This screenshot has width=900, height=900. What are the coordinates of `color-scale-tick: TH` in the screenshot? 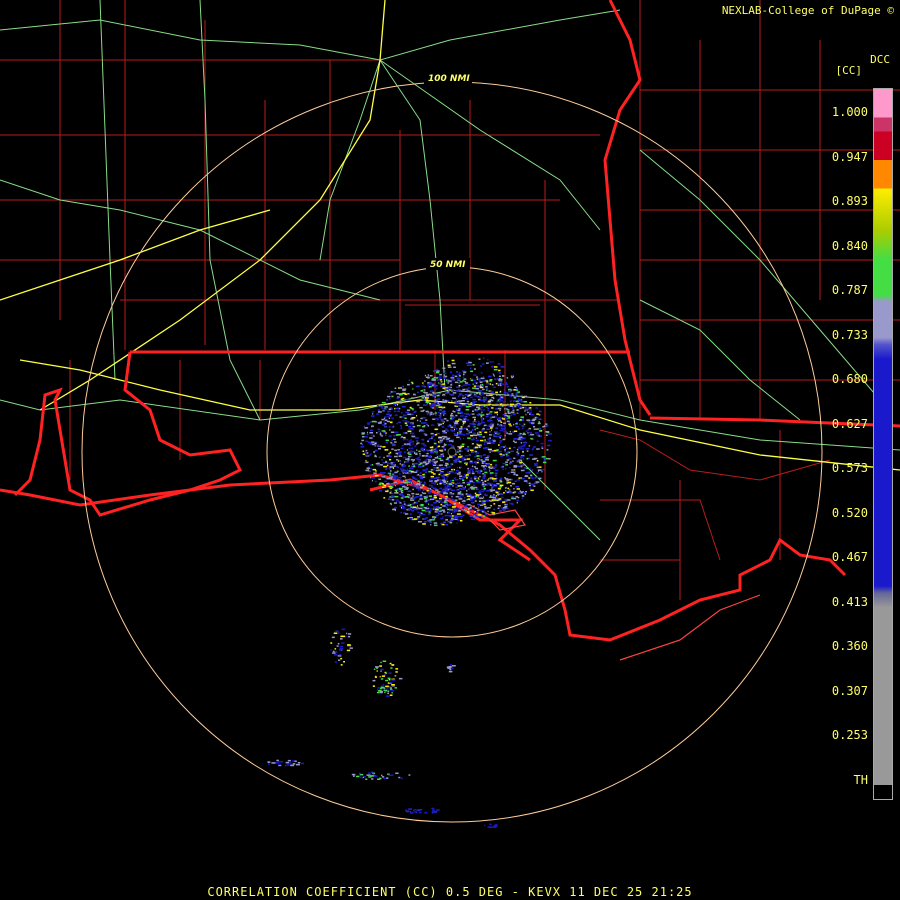 It's located at (860, 779).